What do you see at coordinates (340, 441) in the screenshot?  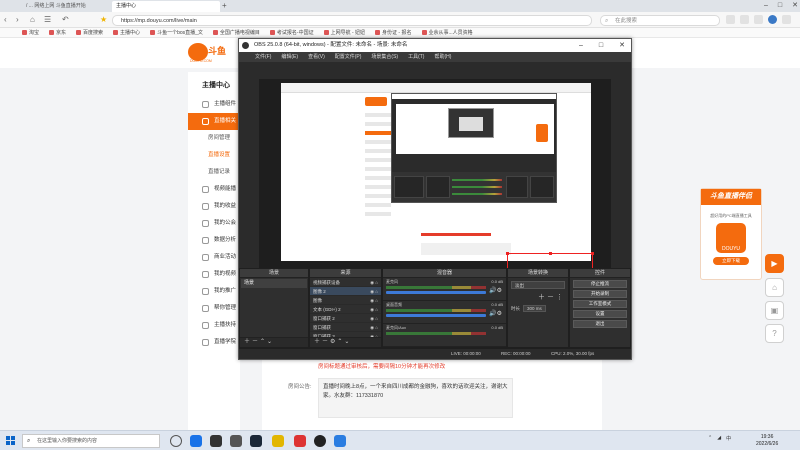 I see `browser-taskbar-icon` at bounding box center [340, 441].